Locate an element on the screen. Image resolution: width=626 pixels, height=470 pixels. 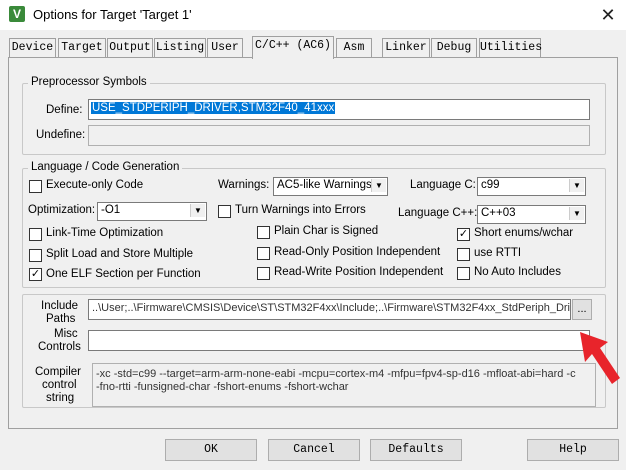
tab-utilities: Utilities is located at coordinates (510, 47).